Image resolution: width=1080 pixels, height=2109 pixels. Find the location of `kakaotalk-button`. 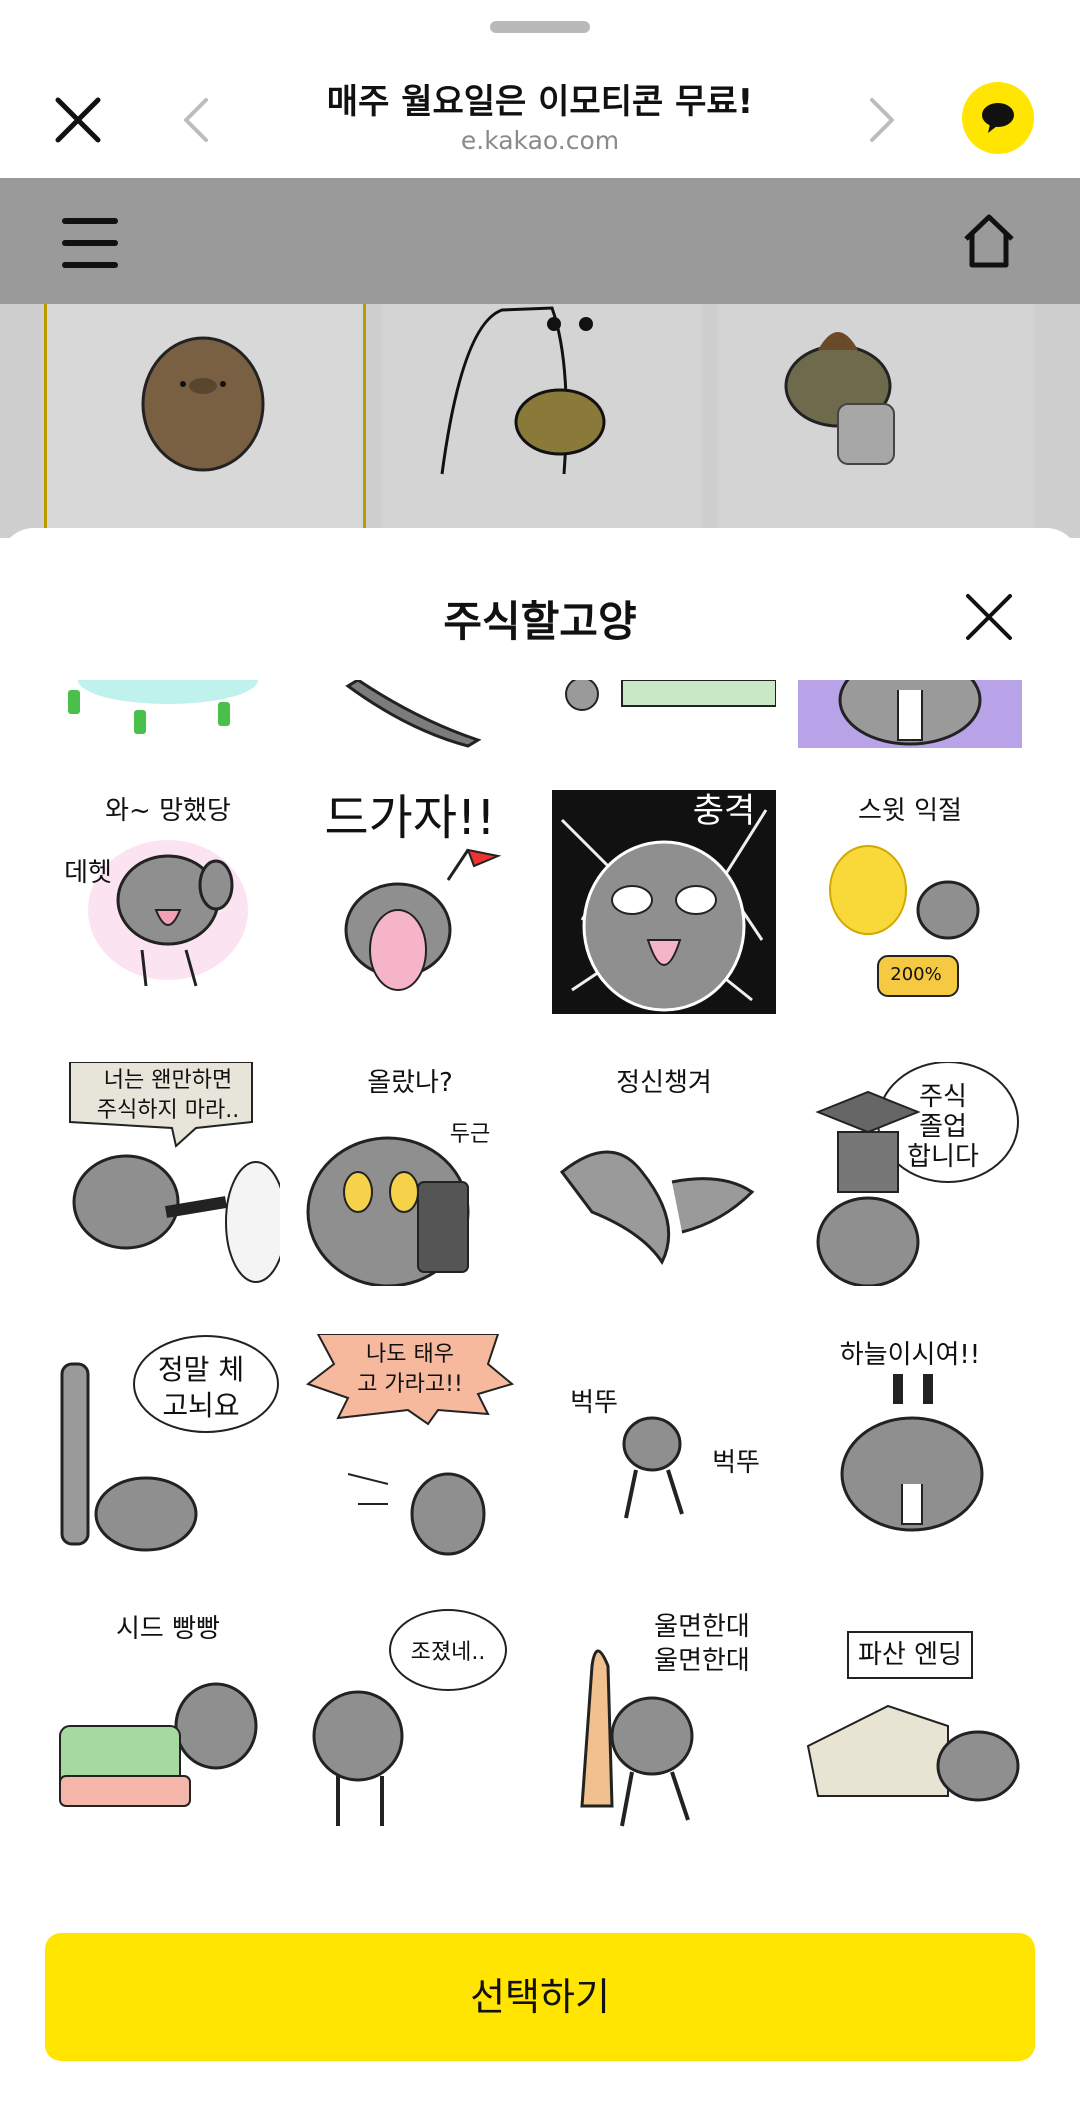

kakaotalk-button is located at coordinates (998, 118).